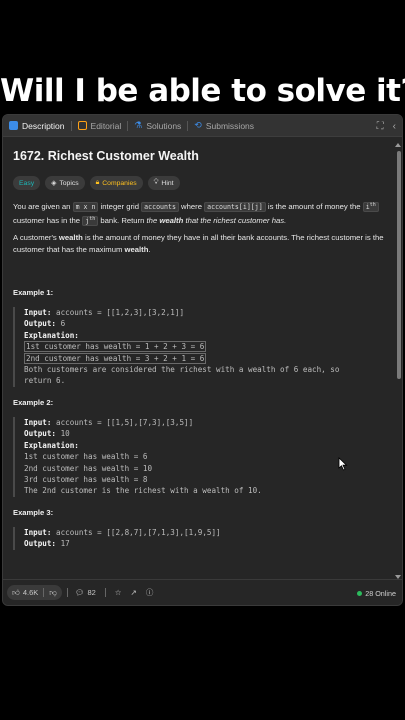  I want to click on favorite-button: ☆, so click(118, 592).